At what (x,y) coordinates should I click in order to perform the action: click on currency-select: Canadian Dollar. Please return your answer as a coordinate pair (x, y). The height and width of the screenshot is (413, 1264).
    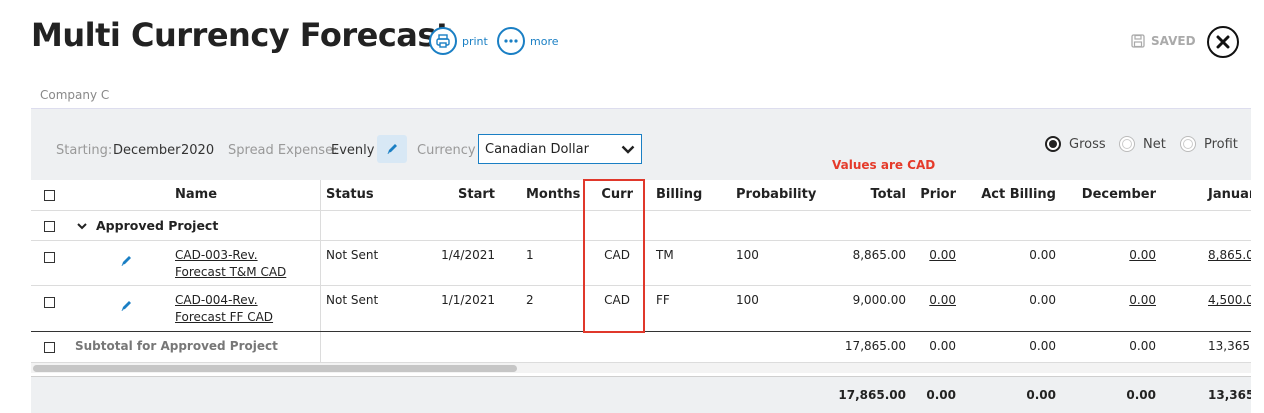
    Looking at the image, I should click on (560, 149).